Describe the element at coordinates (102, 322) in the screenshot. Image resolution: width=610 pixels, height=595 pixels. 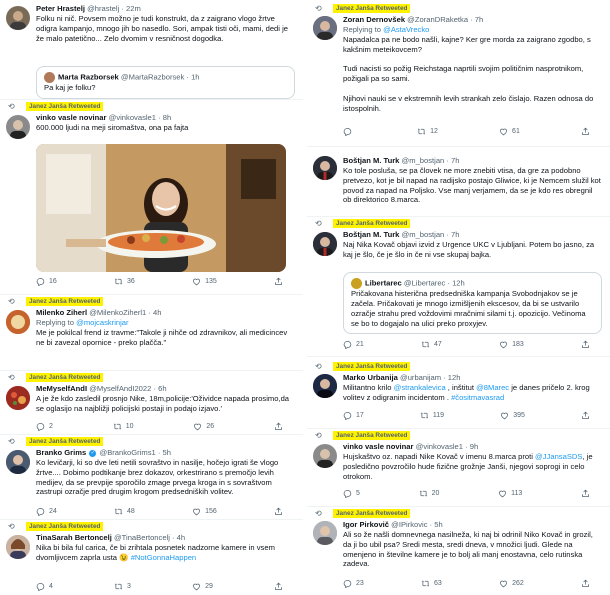
I see `reply-mention-link: @mojcaskrinjar` at that location.